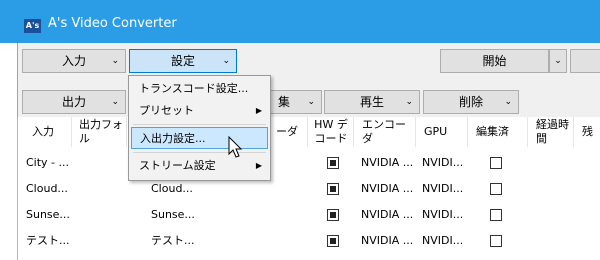 The width and height of the screenshot is (600, 260). I want to click on app-logo-icon: A's, so click(32, 26).